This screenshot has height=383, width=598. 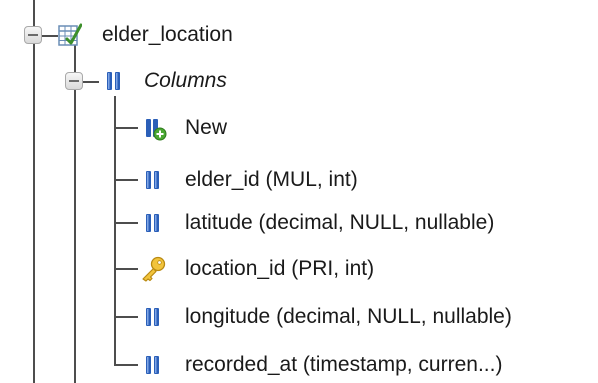 I want to click on column-label: location_id (PRI, int), so click(x=279, y=269).